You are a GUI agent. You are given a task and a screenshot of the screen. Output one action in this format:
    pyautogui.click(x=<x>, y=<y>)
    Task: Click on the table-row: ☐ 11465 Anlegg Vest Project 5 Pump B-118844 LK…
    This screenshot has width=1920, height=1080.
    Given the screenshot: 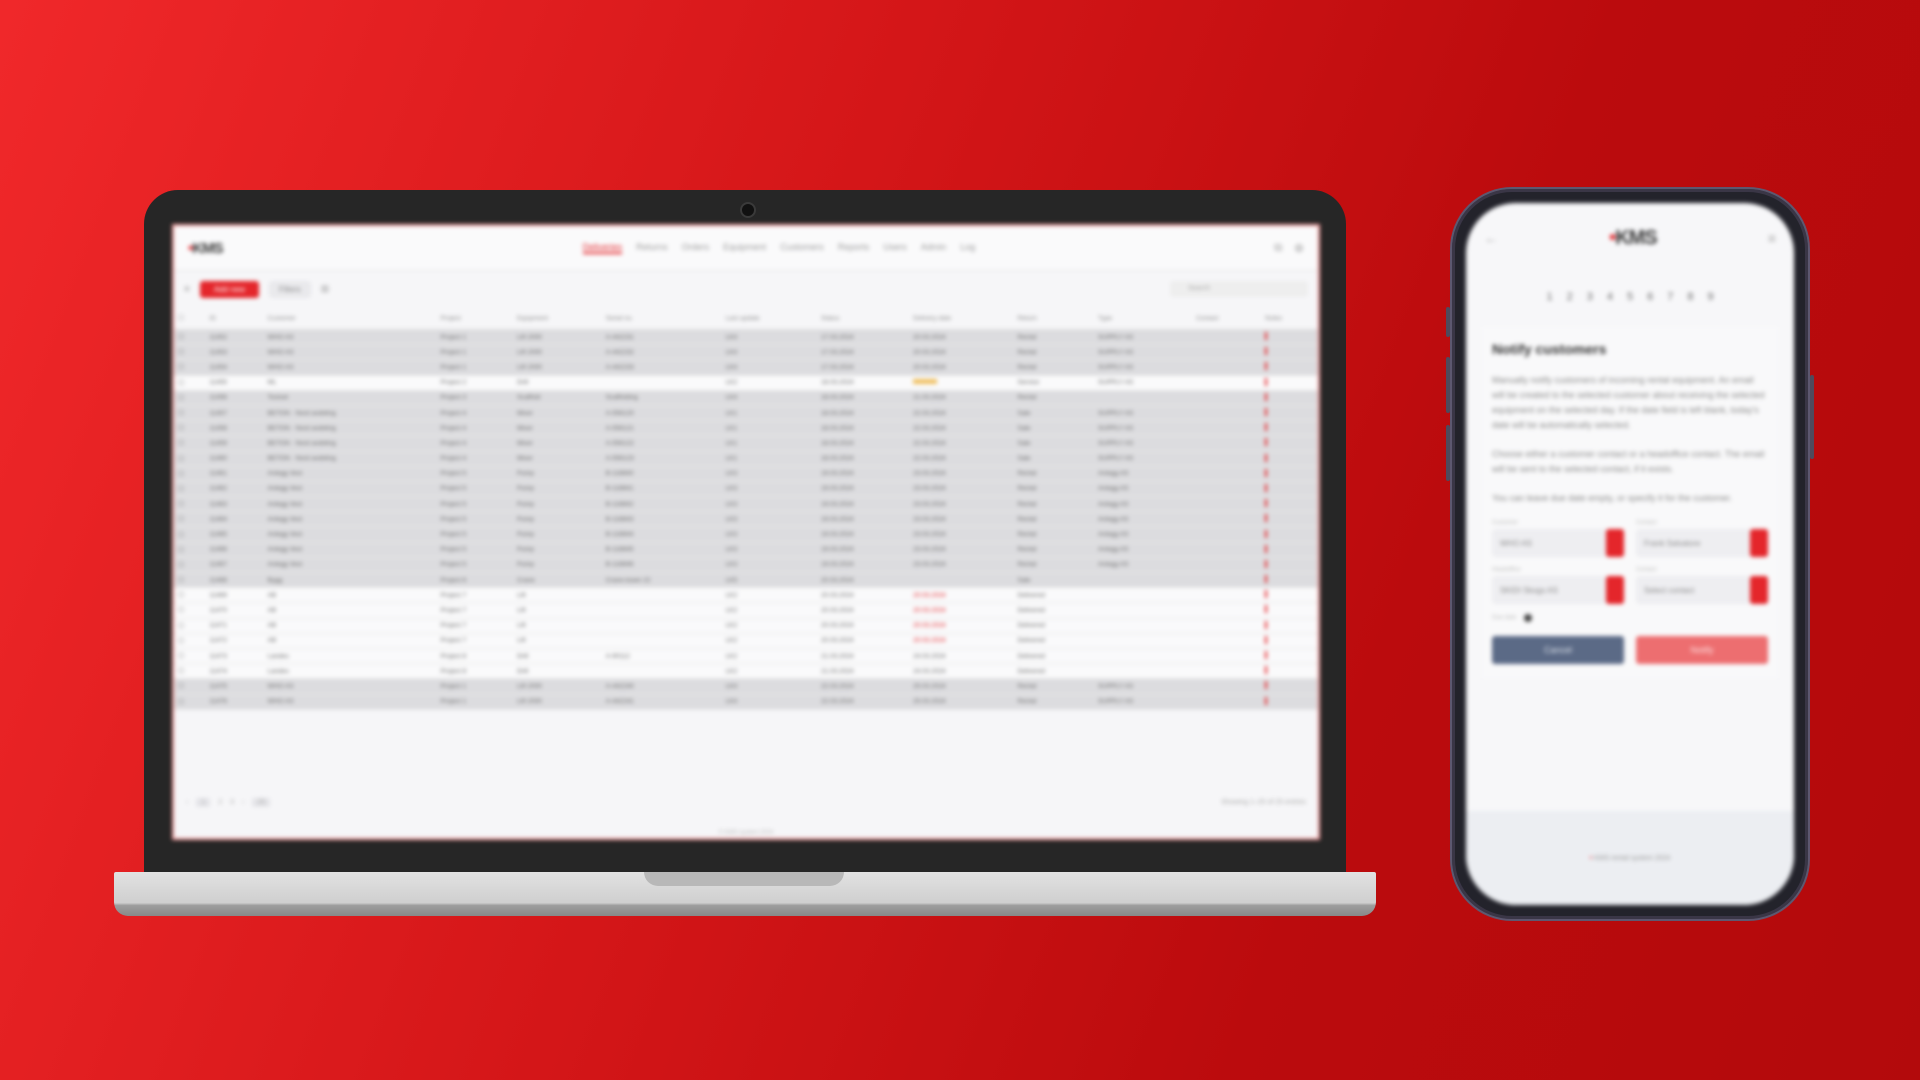 What is the action you would take?
    pyautogui.click(x=746, y=534)
    